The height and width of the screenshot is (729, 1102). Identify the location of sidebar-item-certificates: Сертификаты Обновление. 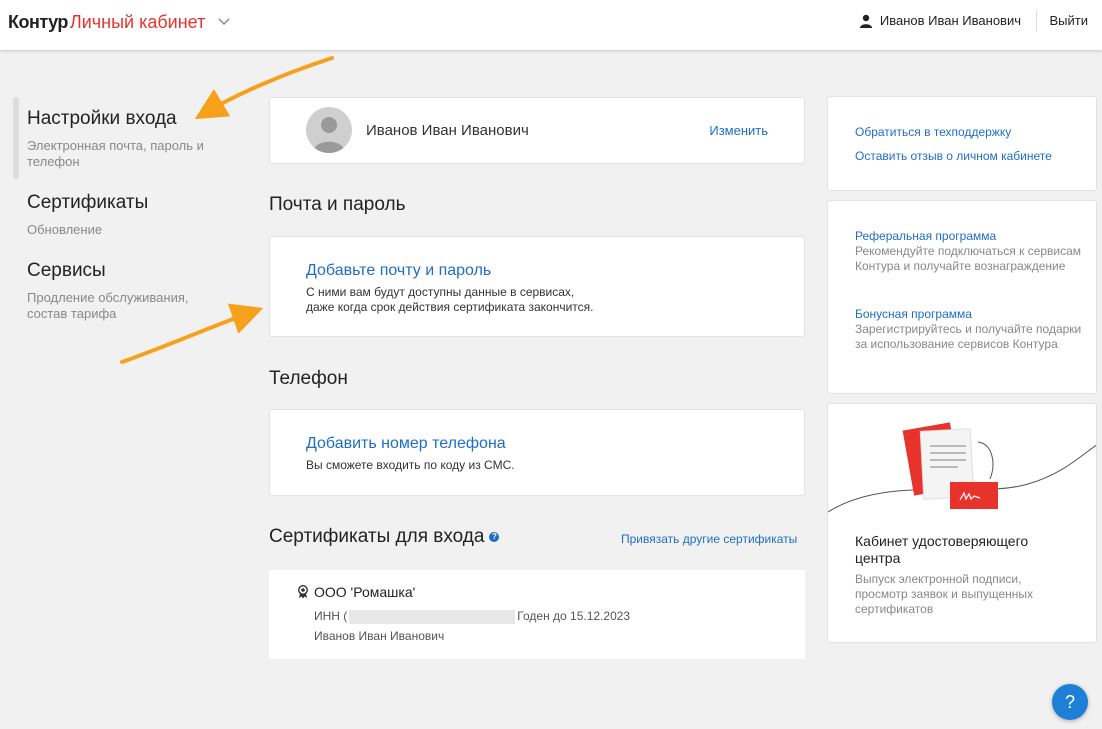
(132, 215).